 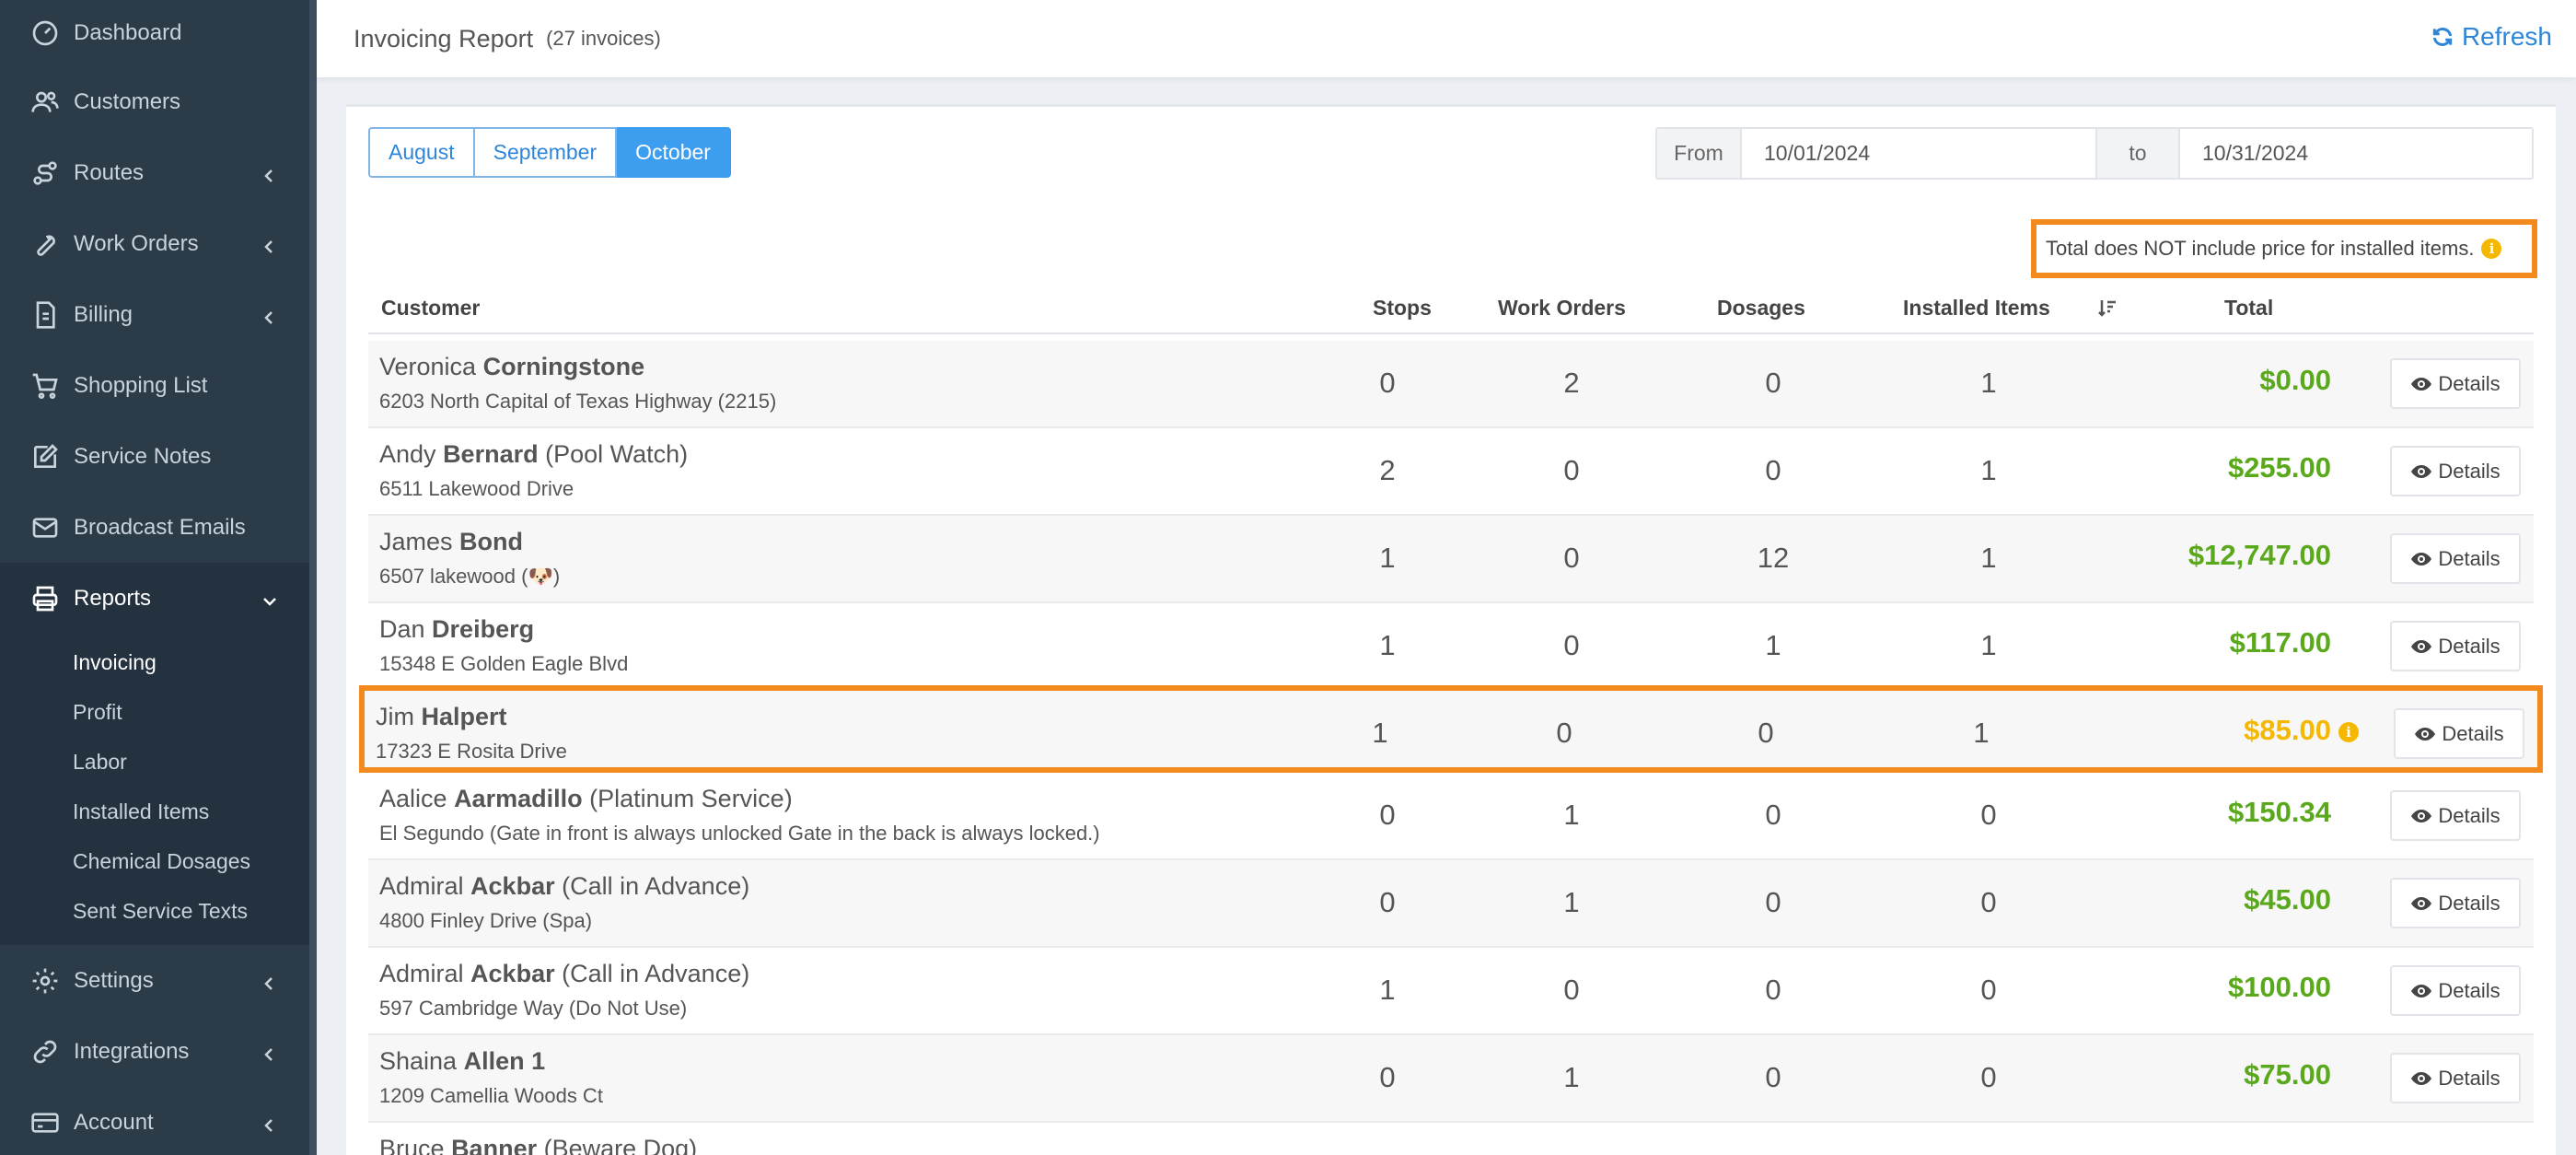 What do you see at coordinates (470, 576) in the screenshot?
I see `customer-address: 6507 lakewood (🐶)` at bounding box center [470, 576].